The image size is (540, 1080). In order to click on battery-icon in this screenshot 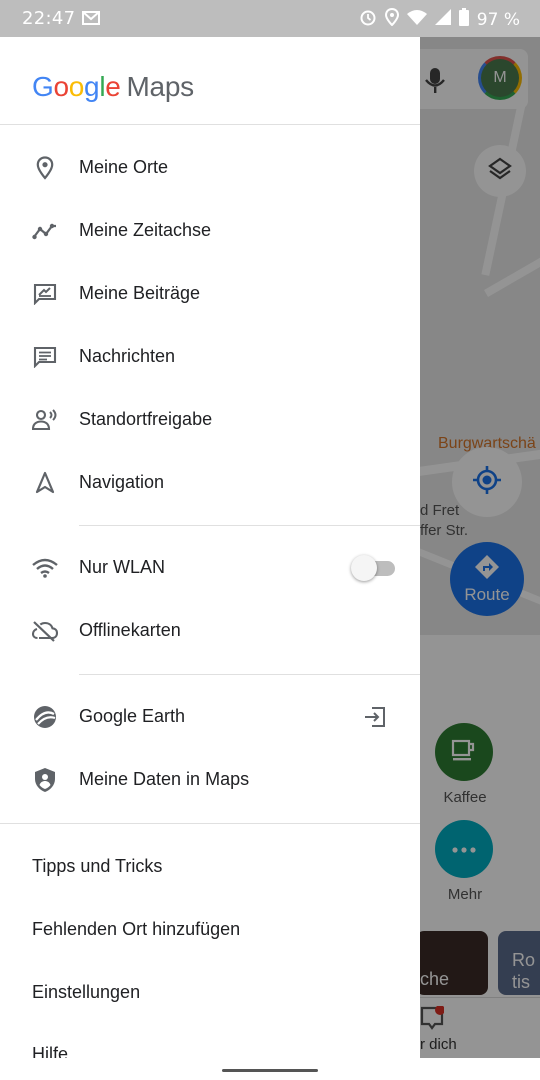, I will do `click(463, 19)`.